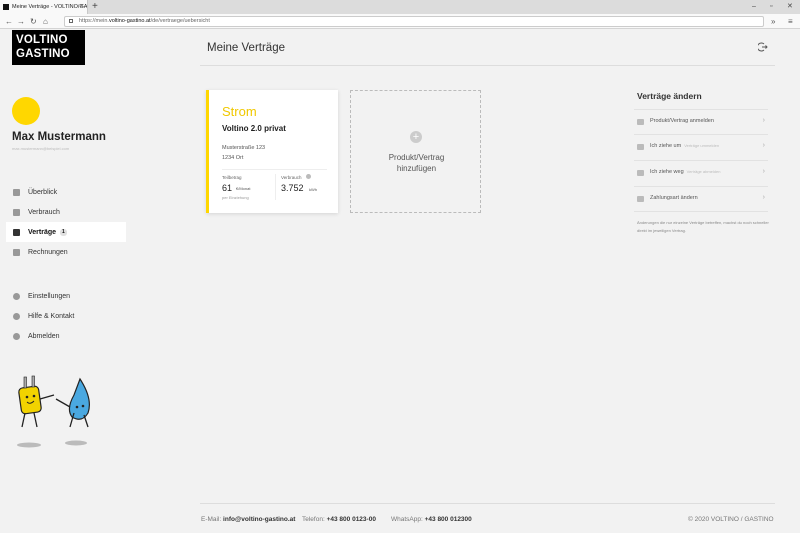 The width and height of the screenshot is (800, 533). What do you see at coordinates (233, 158) in the screenshot?
I see `contract-city: 1234 Ort` at bounding box center [233, 158].